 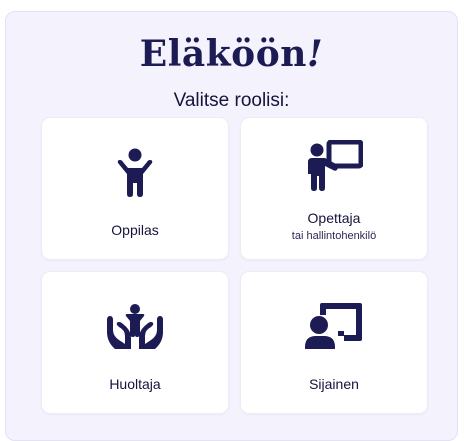 What do you see at coordinates (334, 384) in the screenshot?
I see `role-label-sijainen: Sijainen` at bounding box center [334, 384].